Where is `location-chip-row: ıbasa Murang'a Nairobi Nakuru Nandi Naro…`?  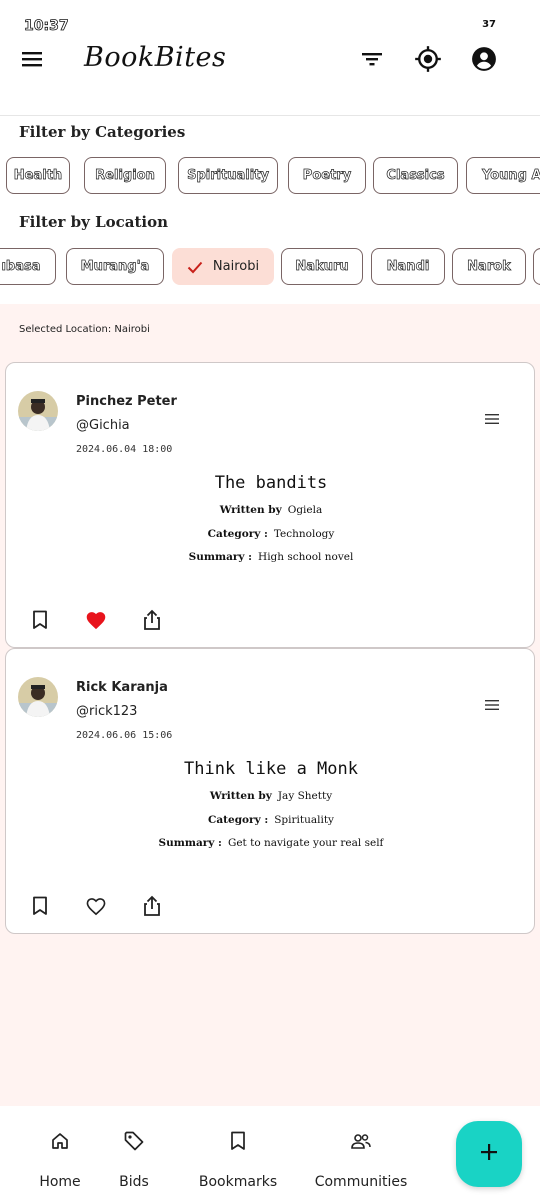
location-chip-row: ıbasa Murang'a Nairobi Nakuru Nandi Naro… is located at coordinates (270, 267).